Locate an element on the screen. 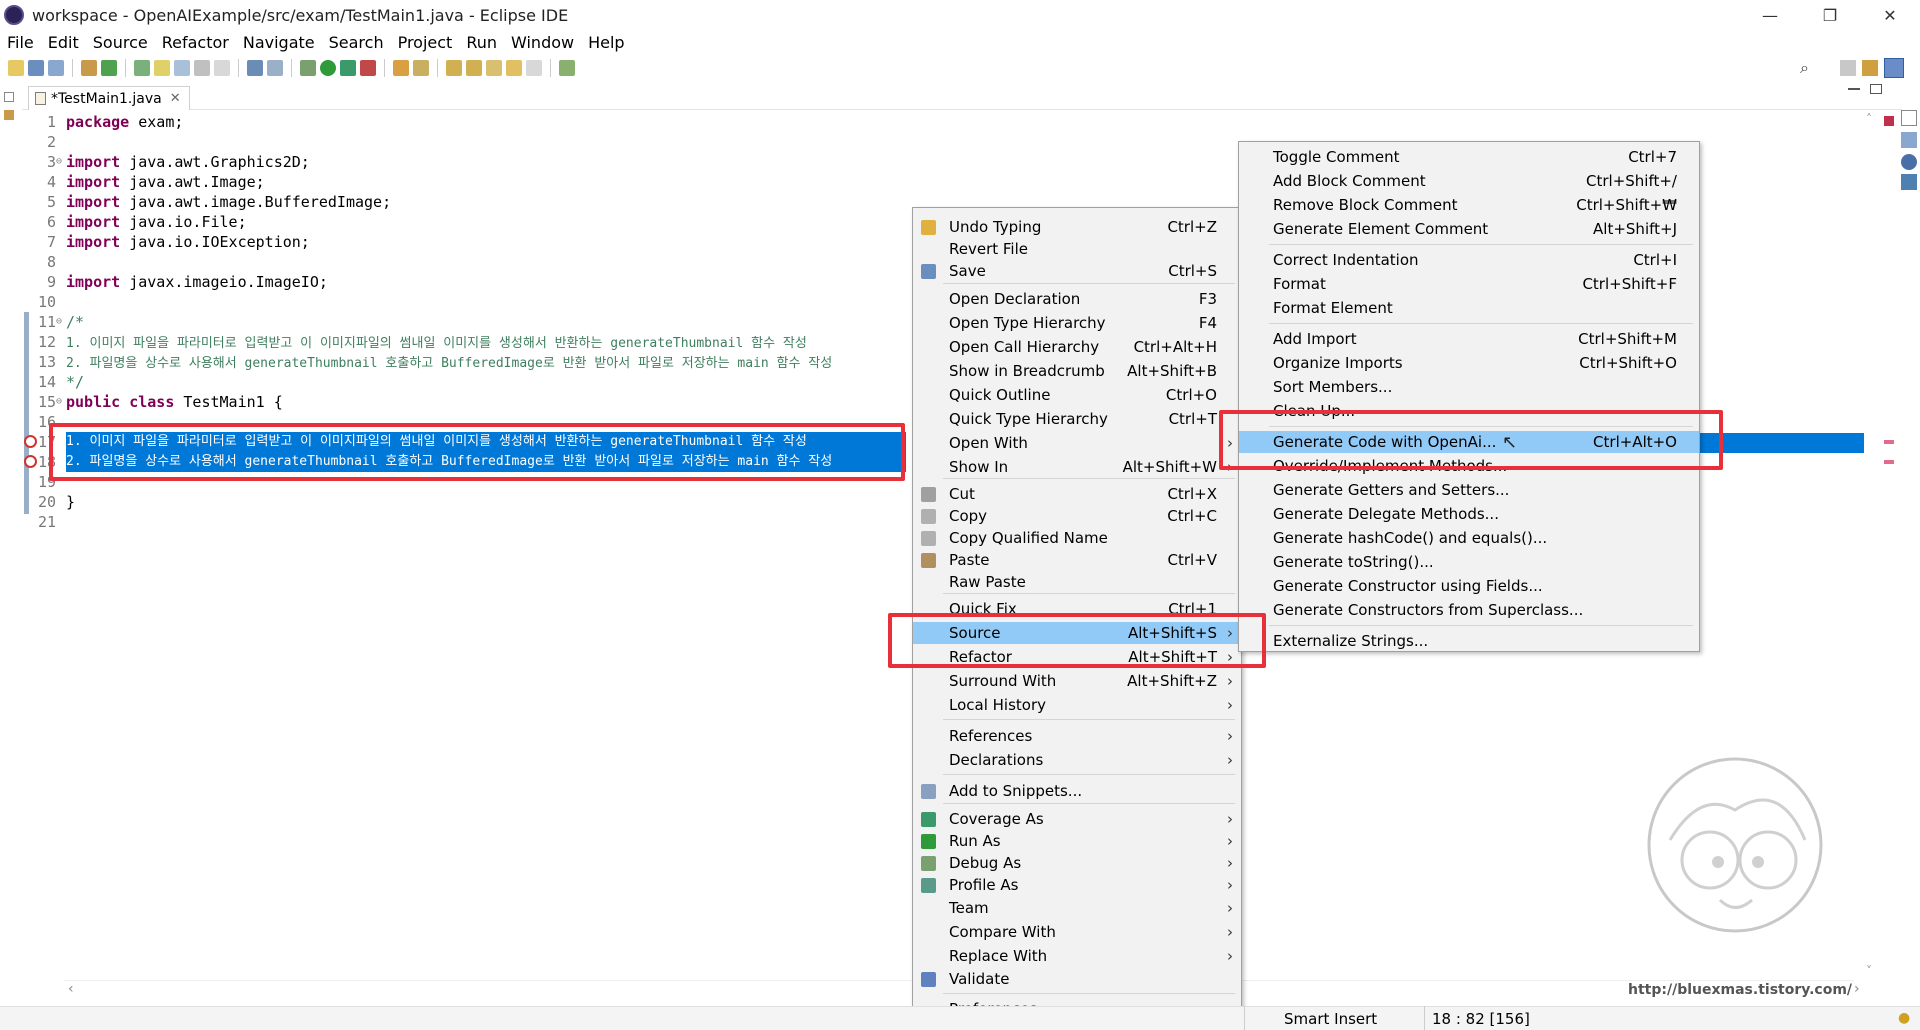  run-icon is located at coordinates (328, 68).